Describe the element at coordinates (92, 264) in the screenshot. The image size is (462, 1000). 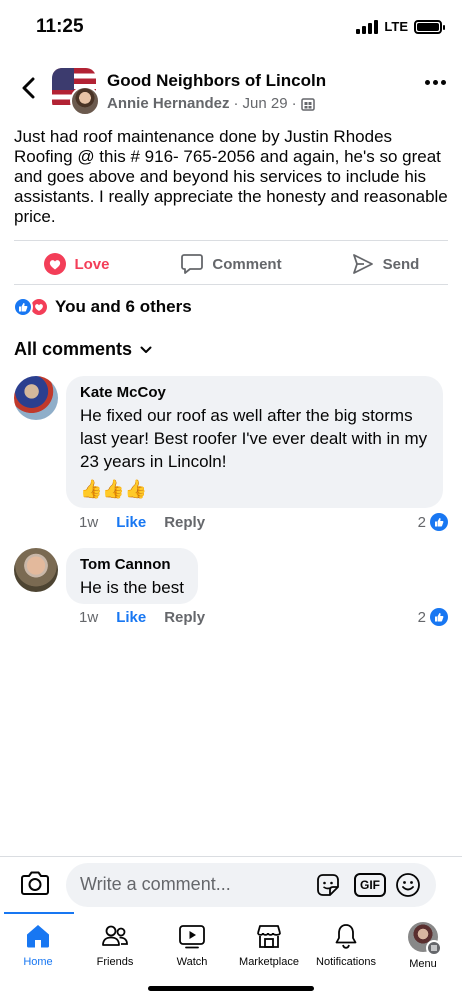
I see `love-label: Love` at that location.